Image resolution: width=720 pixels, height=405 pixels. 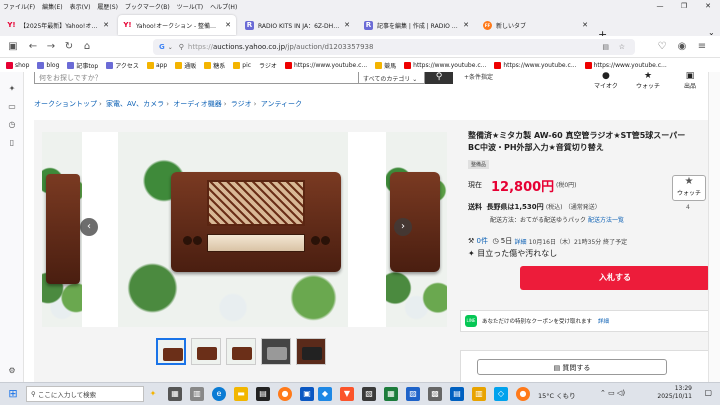 I want to click on forward-icon: →, so click(x=51, y=47).